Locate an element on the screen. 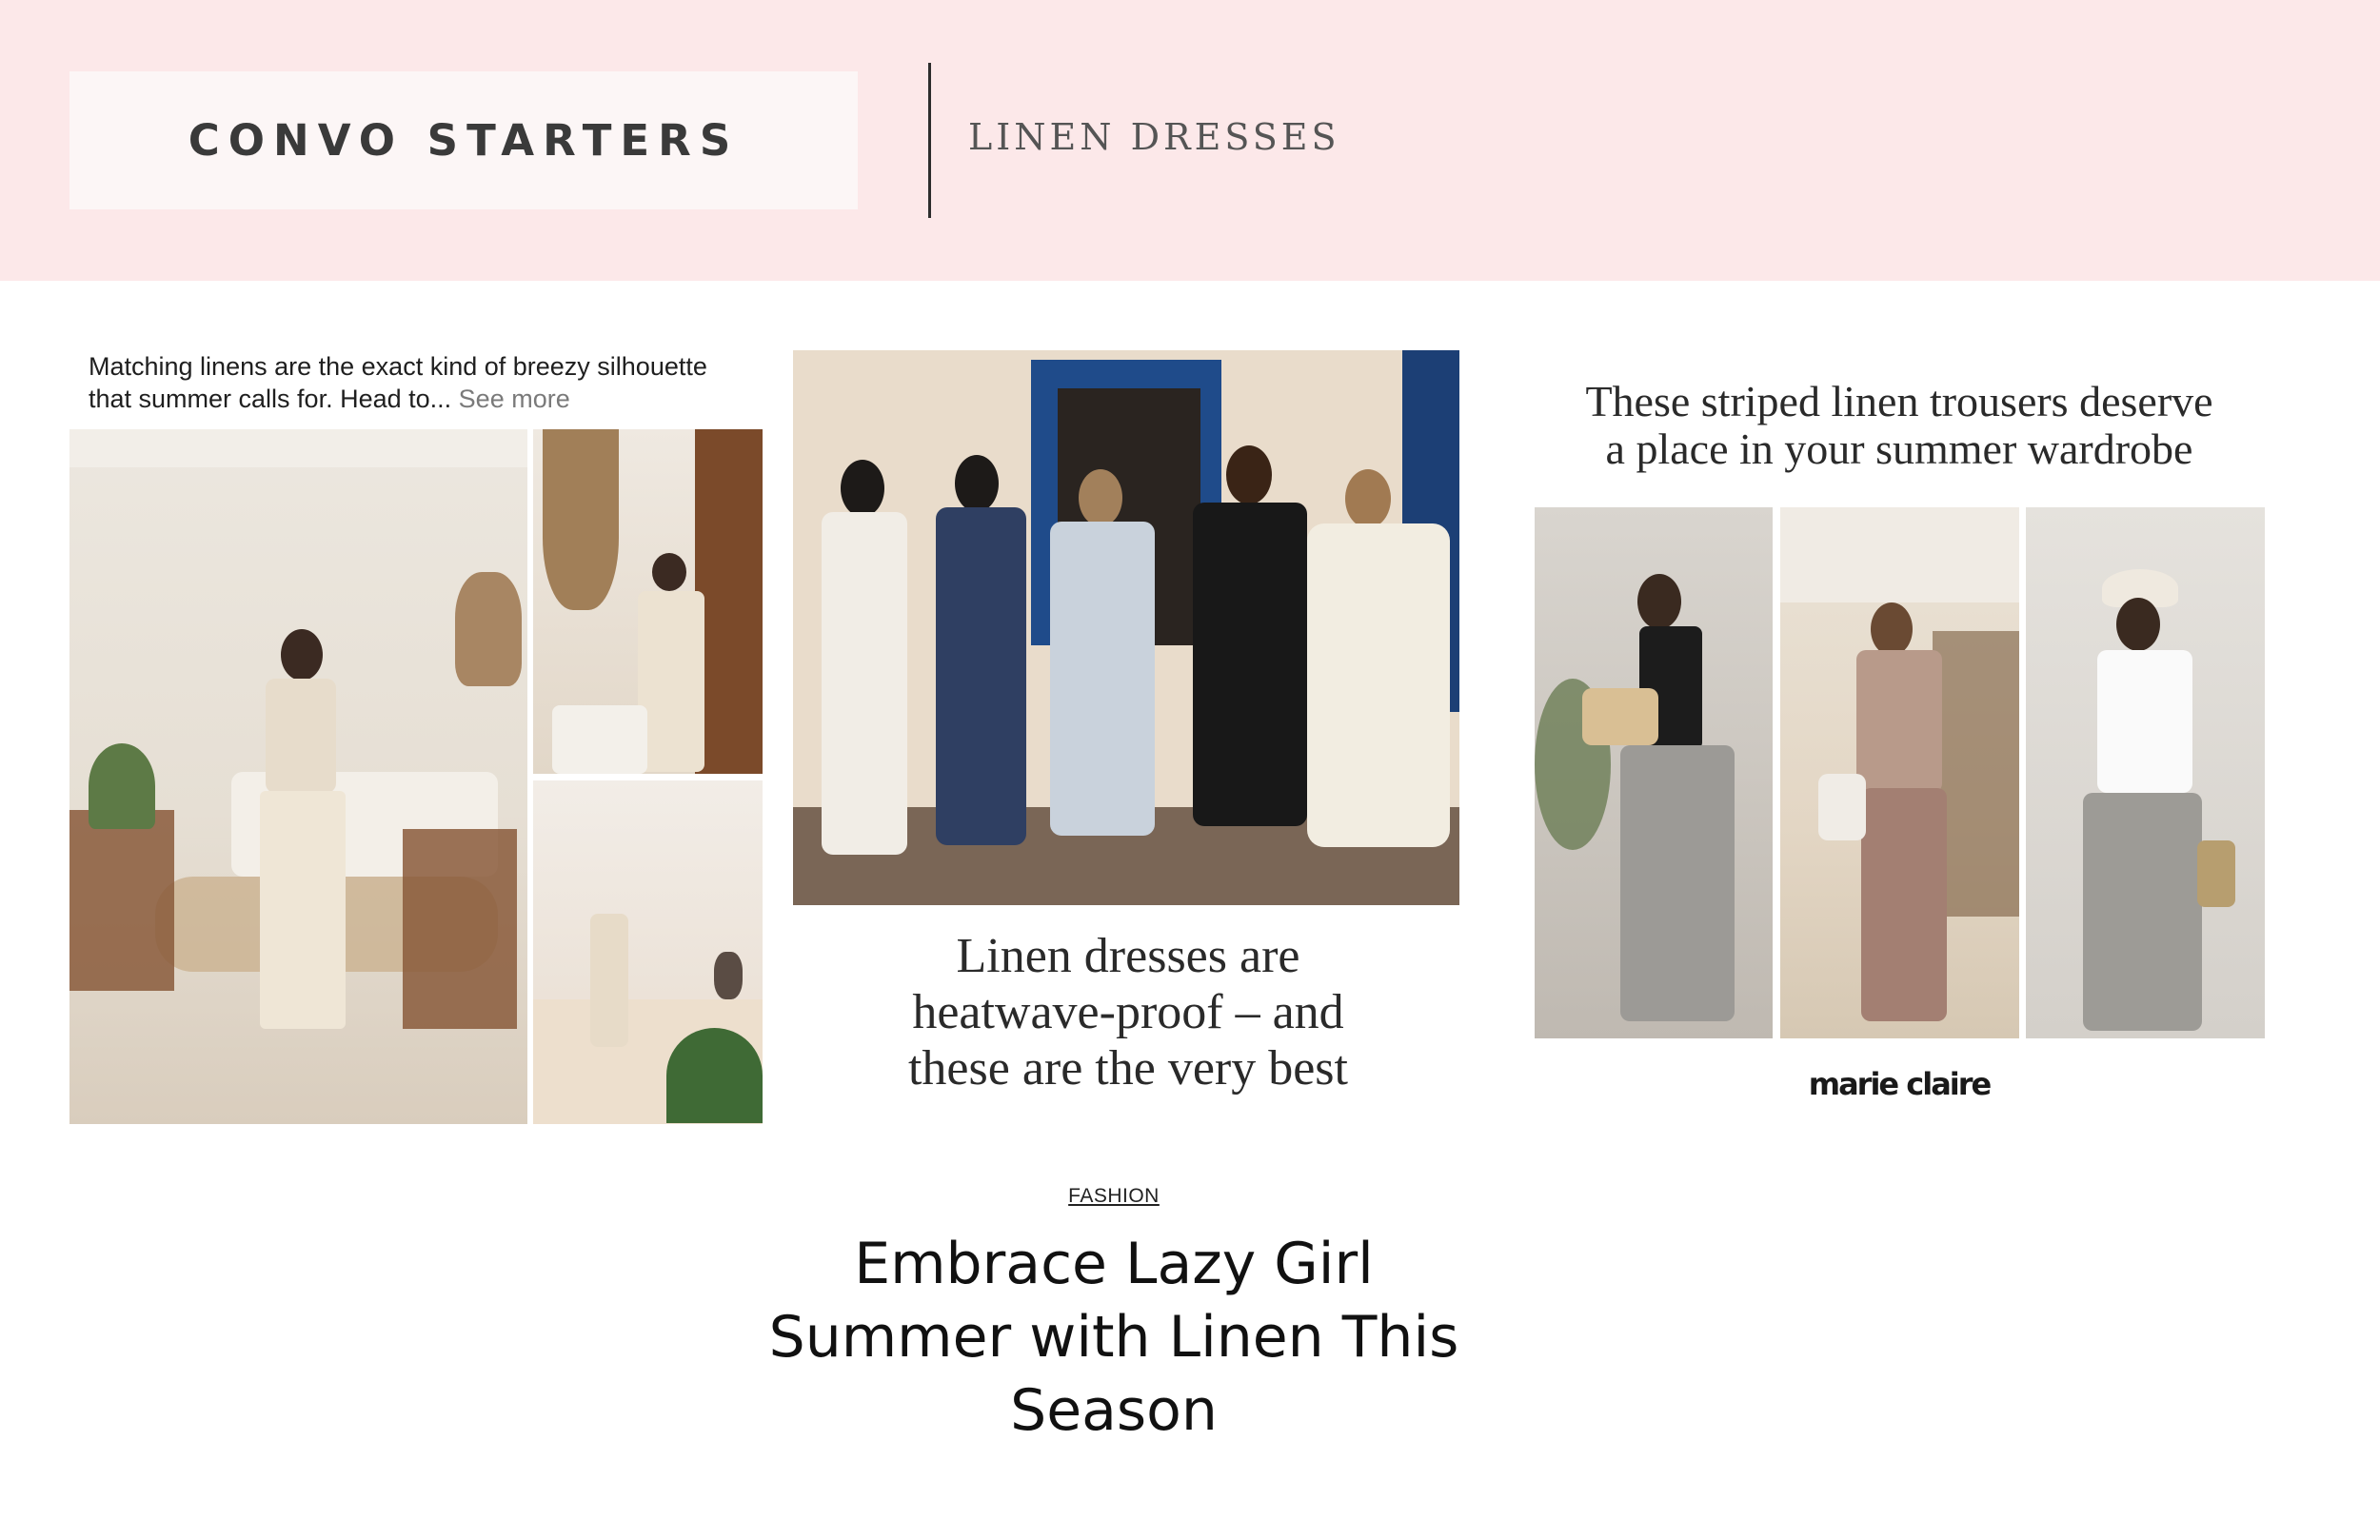  category-tag-link: FASHION is located at coordinates (1114, 1196).